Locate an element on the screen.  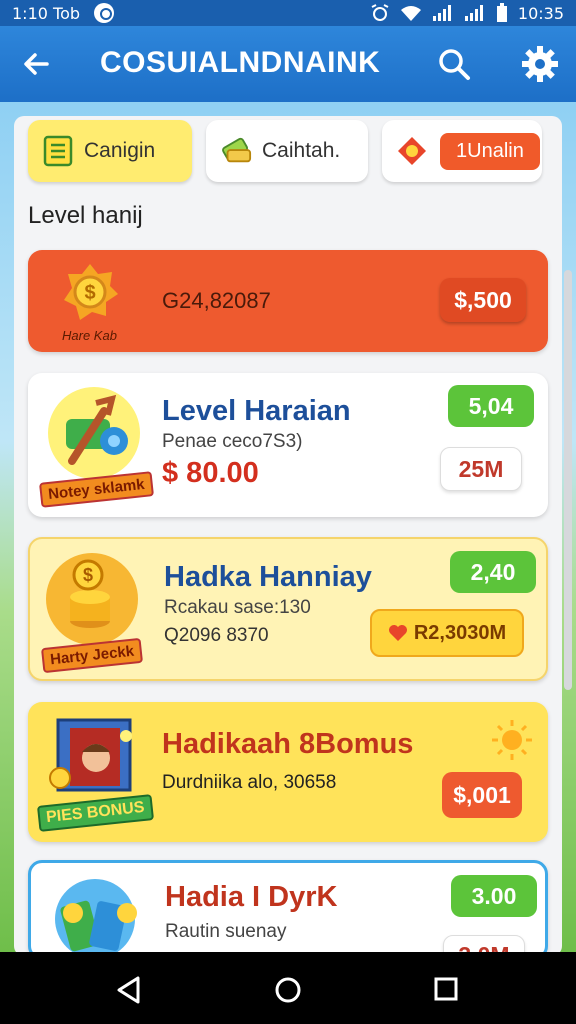
tab-campaign: Canigin is located at coordinates (110, 151).